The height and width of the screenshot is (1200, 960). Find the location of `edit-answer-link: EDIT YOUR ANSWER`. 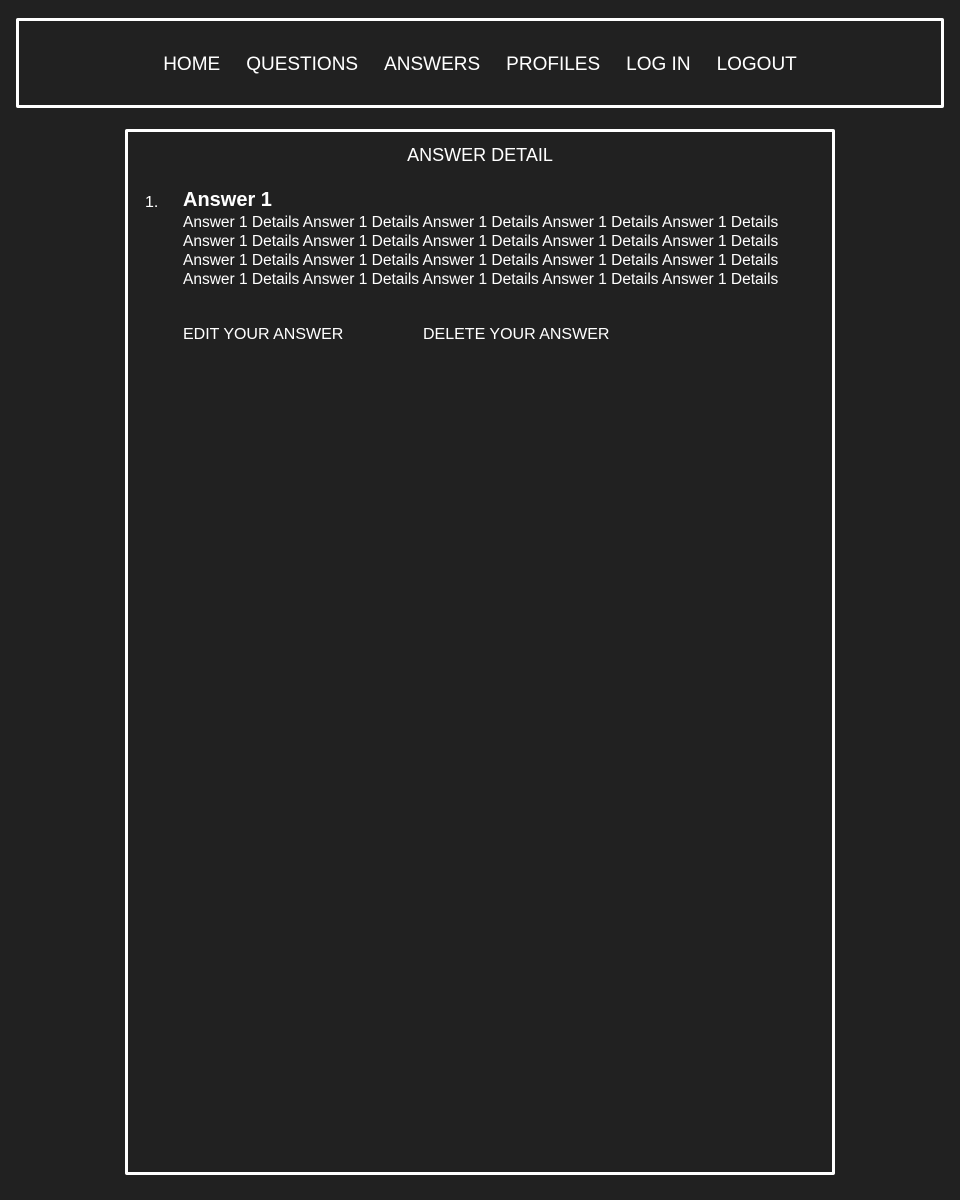

edit-answer-link: EDIT YOUR ANSWER is located at coordinates (303, 335).